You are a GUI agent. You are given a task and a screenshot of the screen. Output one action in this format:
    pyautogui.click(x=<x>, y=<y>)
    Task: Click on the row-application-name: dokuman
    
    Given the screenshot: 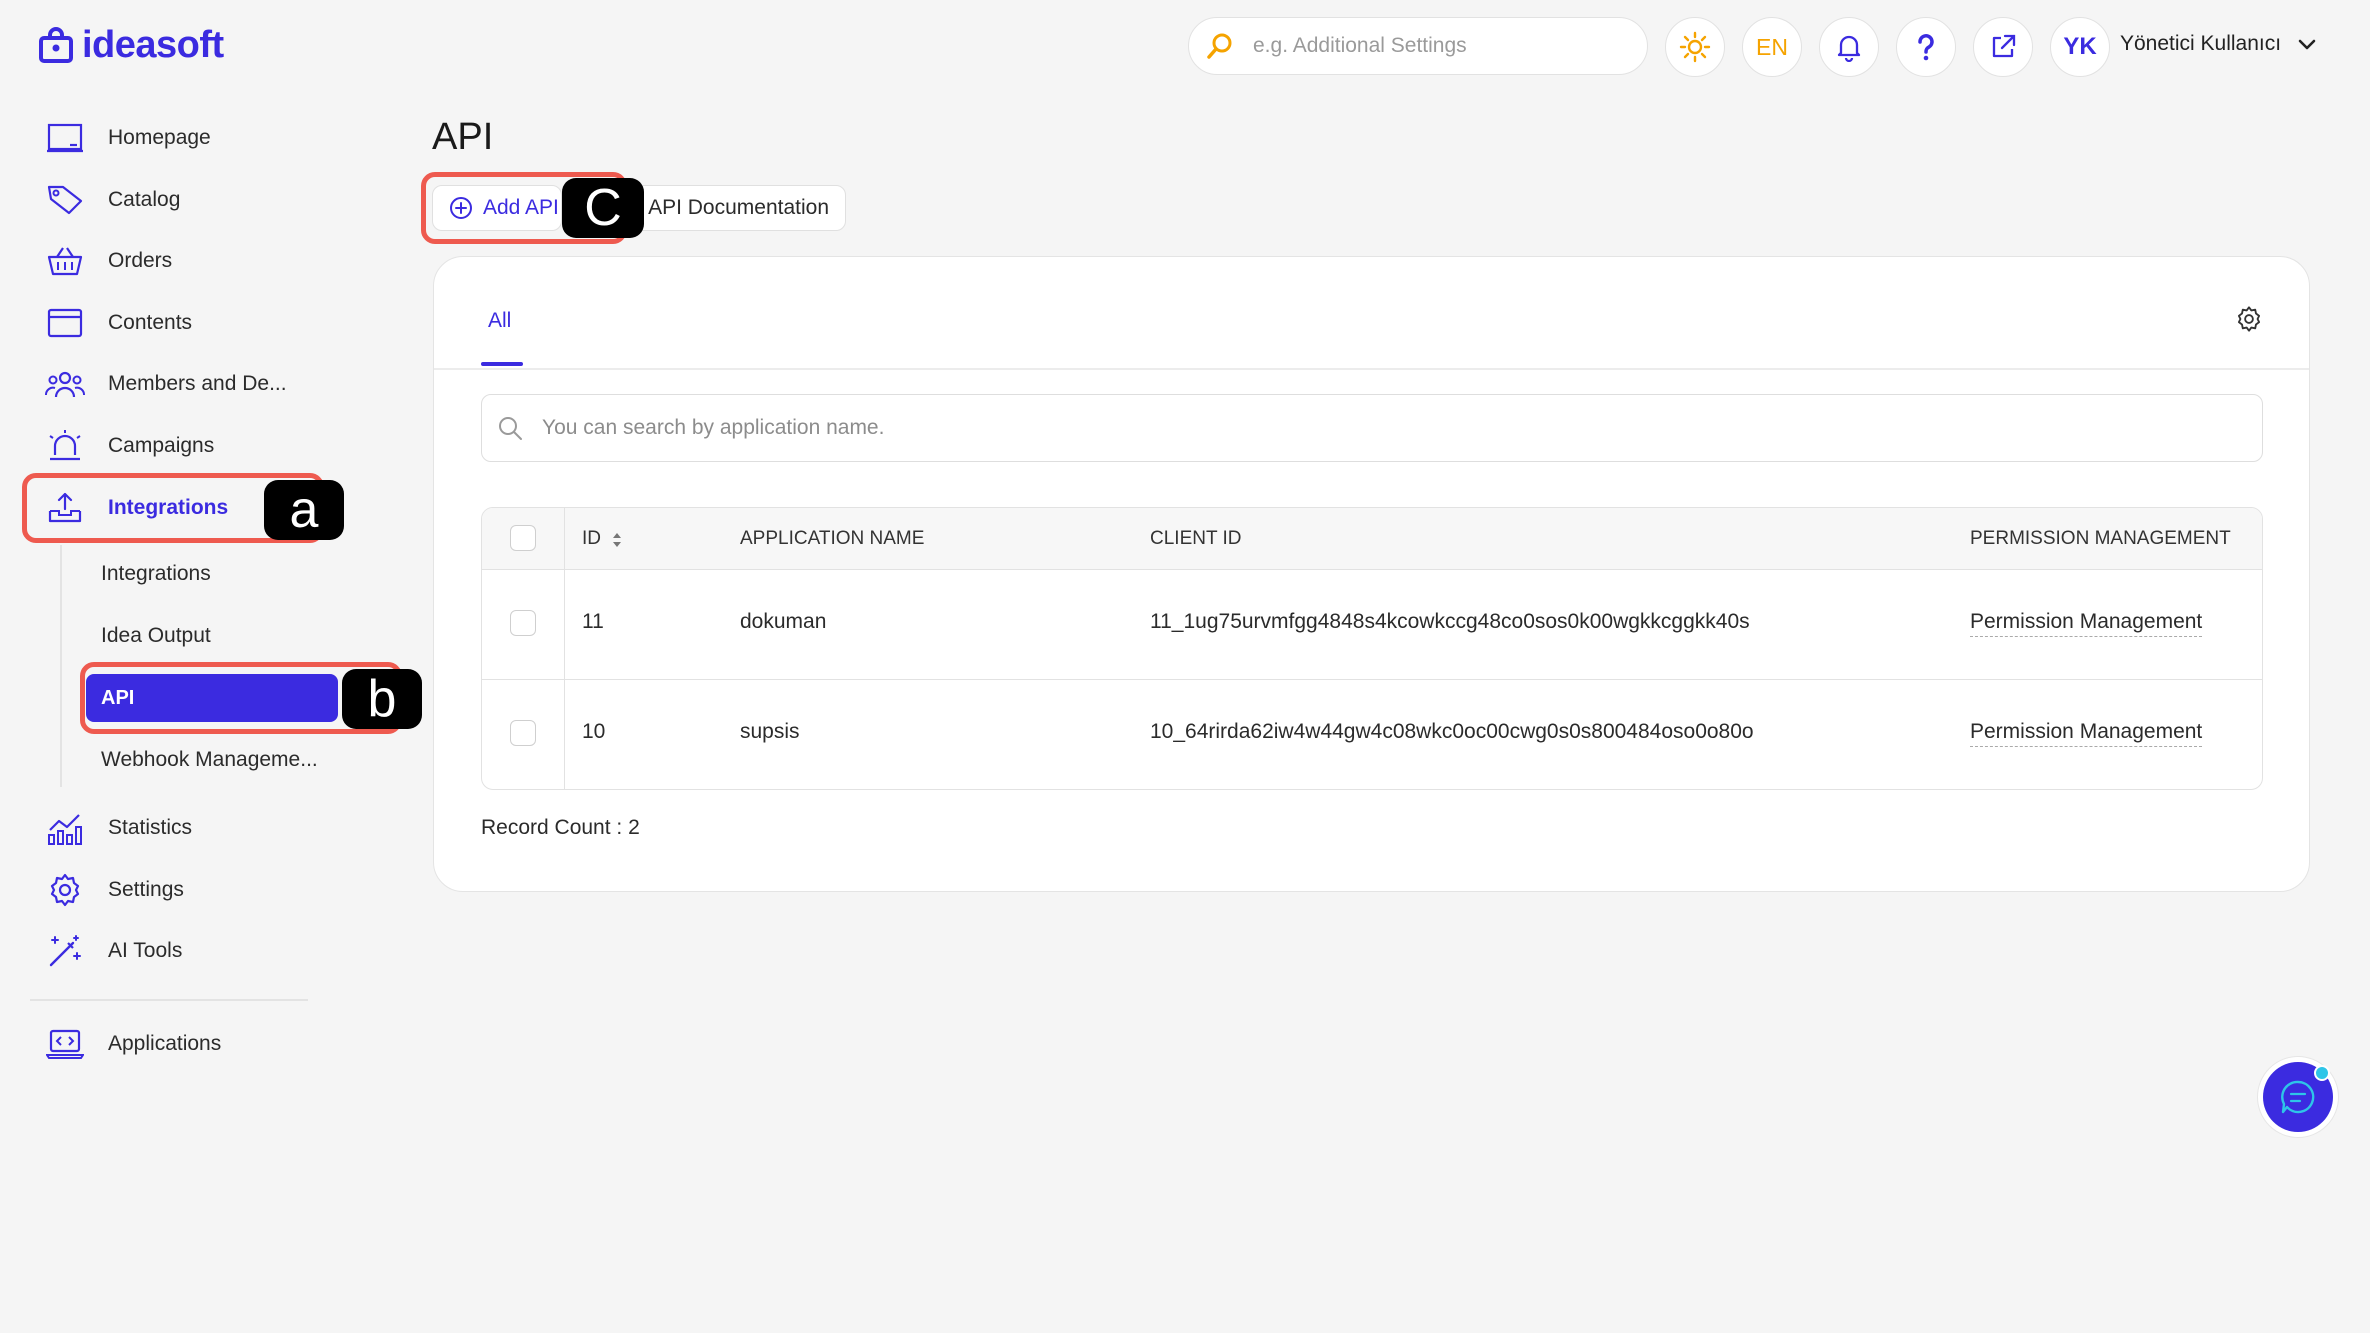 What is the action you would take?
    pyautogui.click(x=783, y=621)
    